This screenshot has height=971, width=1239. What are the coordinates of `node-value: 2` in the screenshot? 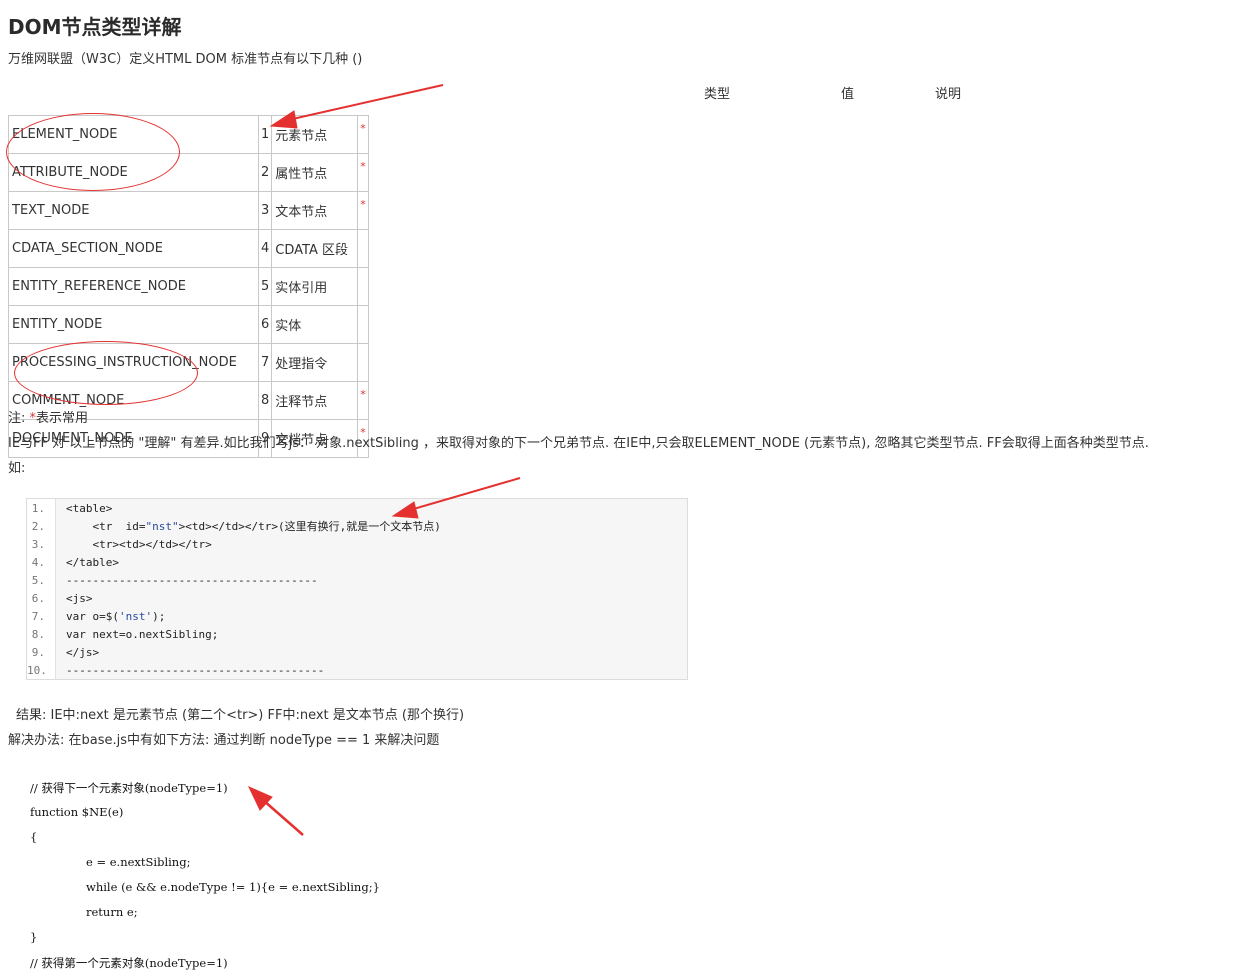 It's located at (265, 172).